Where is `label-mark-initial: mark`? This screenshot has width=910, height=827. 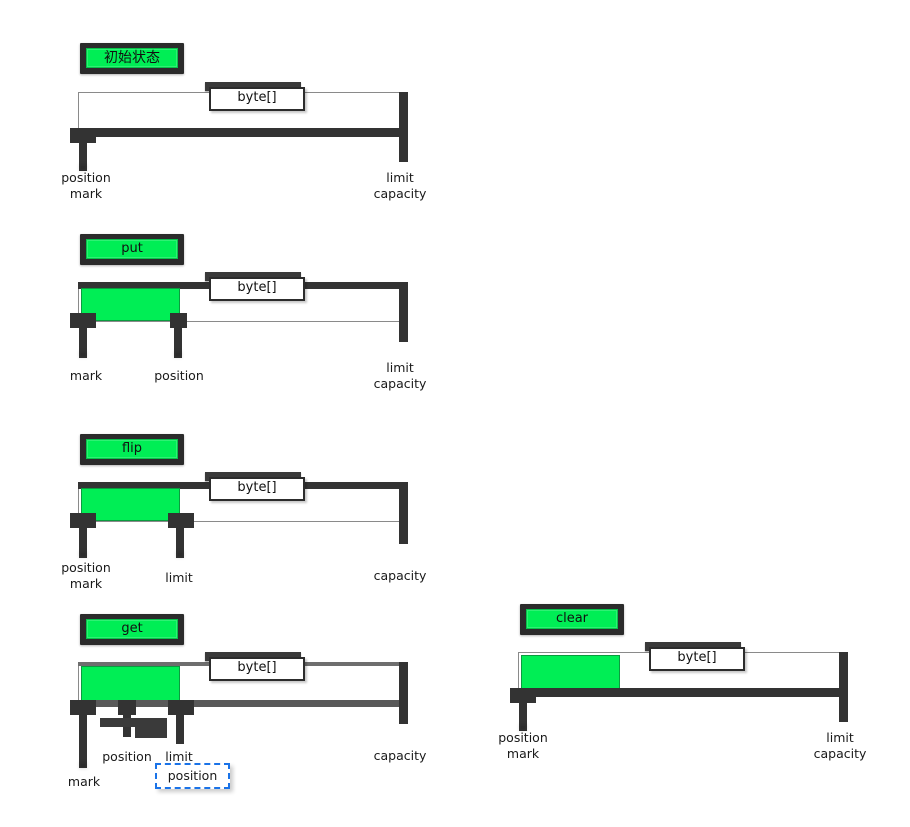
label-mark-initial: mark is located at coordinates (86, 193).